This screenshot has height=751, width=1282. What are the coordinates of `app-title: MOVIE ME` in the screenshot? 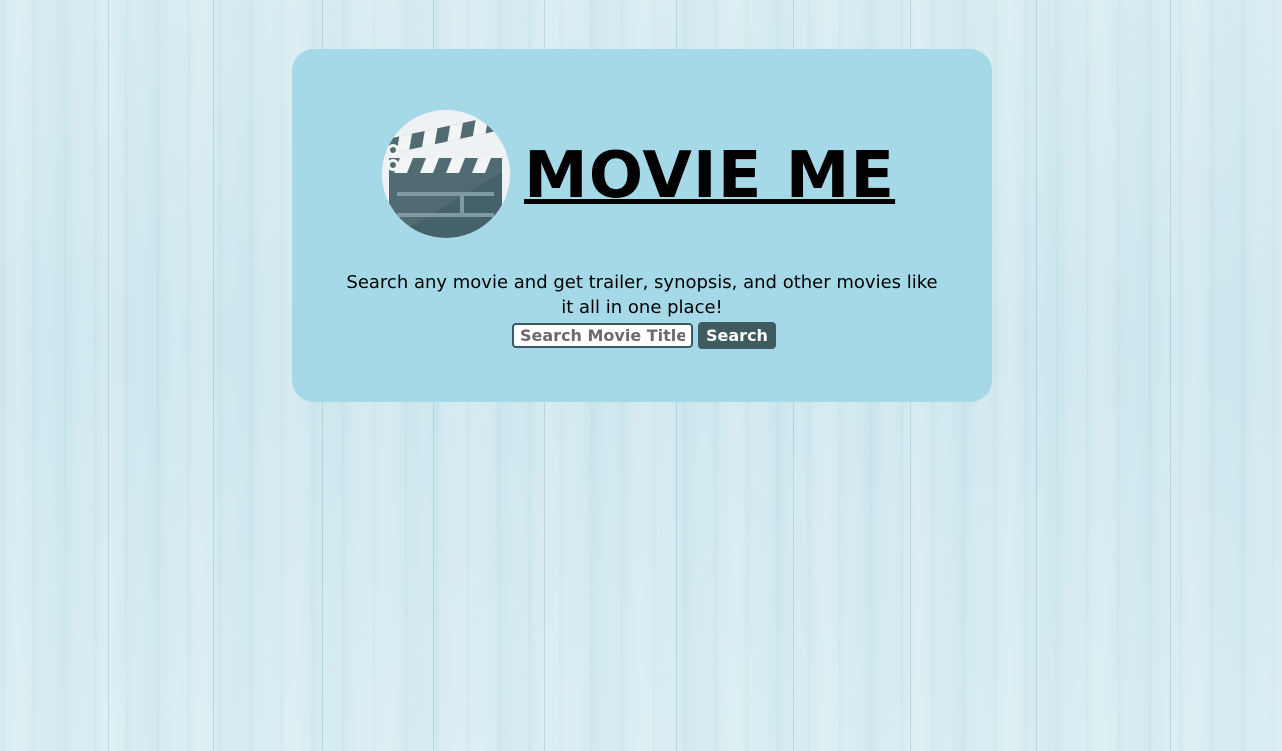 It's located at (710, 175).